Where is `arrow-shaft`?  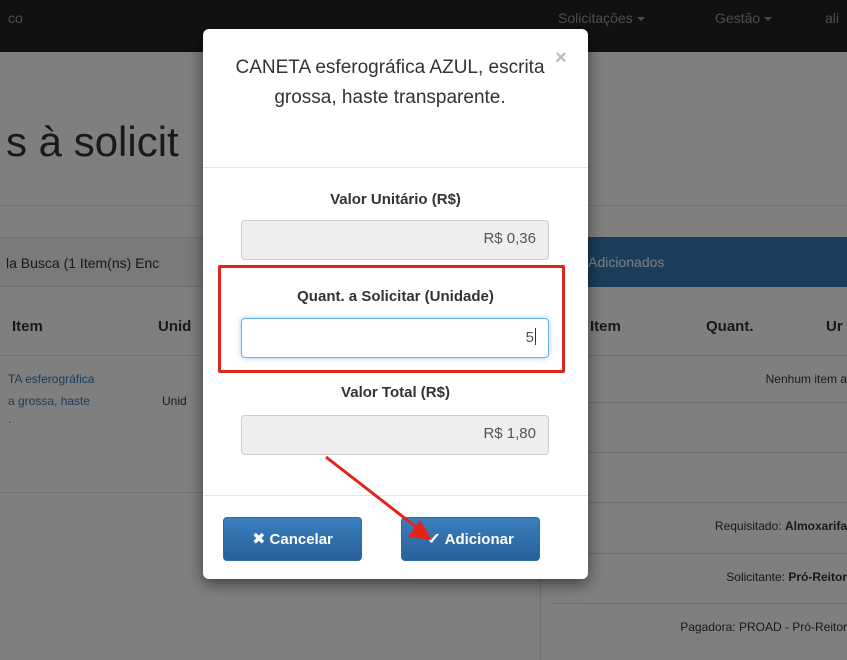
arrow-shaft is located at coordinates (373, 493).